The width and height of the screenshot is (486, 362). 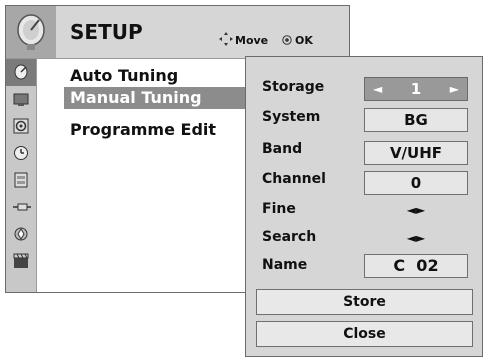 What do you see at coordinates (416, 266) in the screenshot?
I see `name-value: C 02` at bounding box center [416, 266].